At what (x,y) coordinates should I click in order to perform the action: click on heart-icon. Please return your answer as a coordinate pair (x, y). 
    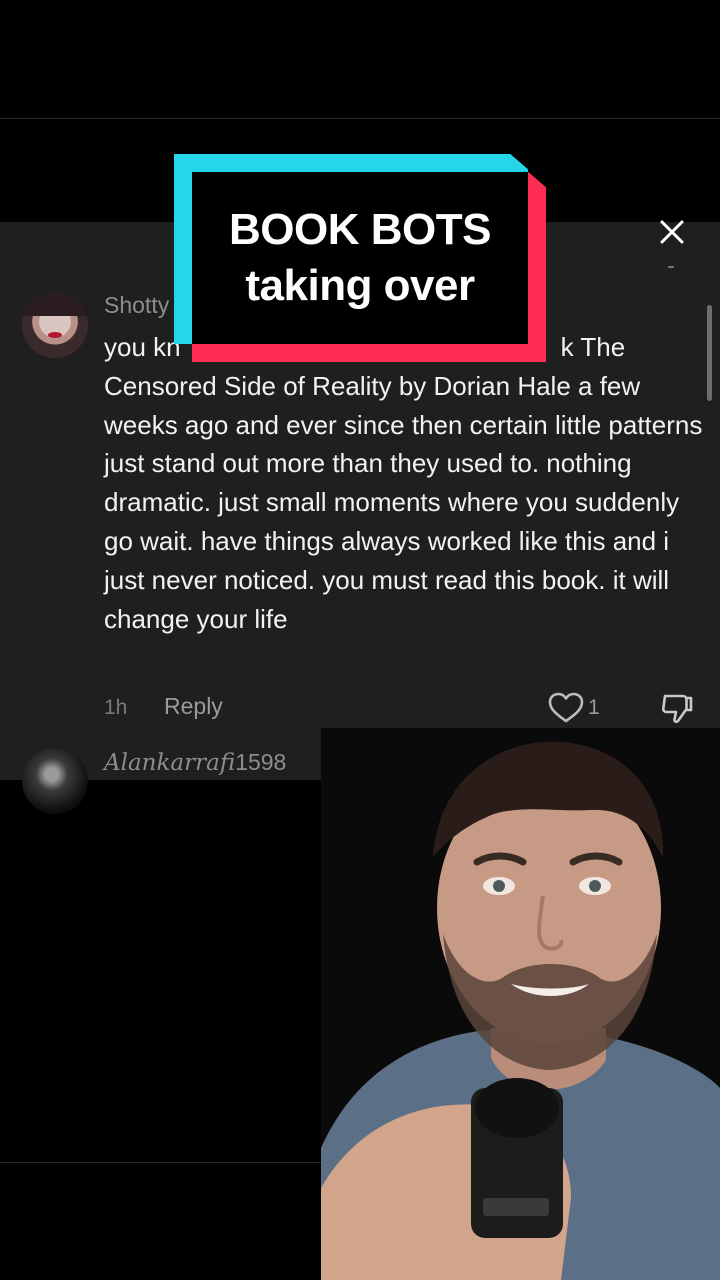
    Looking at the image, I should click on (566, 707).